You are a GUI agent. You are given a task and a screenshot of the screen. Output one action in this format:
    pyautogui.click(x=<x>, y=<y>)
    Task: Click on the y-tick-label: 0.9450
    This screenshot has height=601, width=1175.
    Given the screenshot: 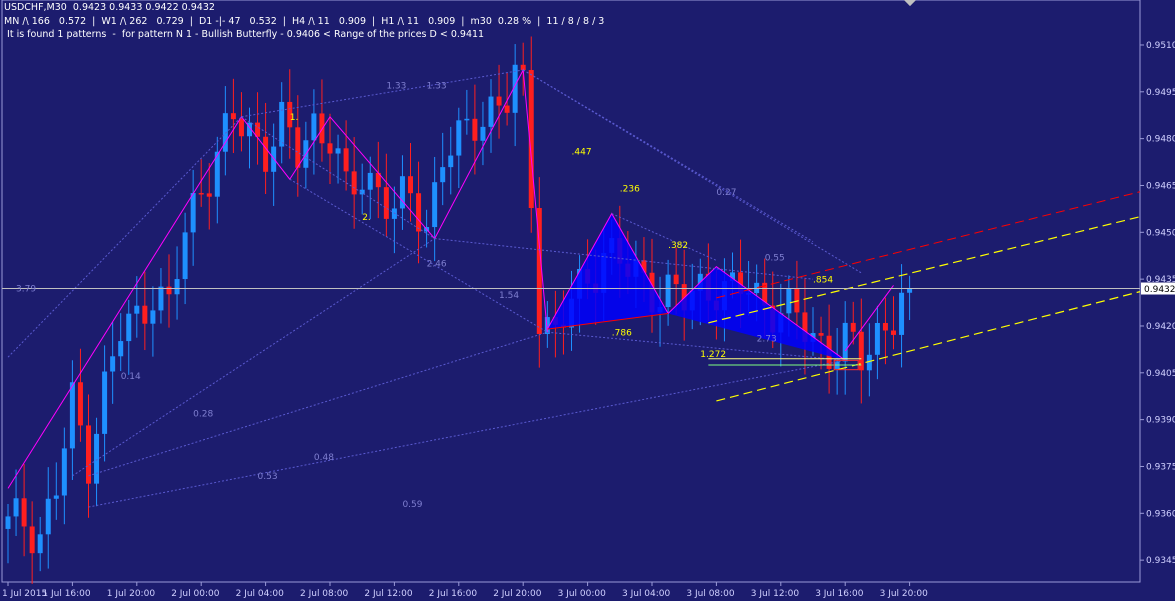 What is the action you would take?
    pyautogui.click(x=1160, y=233)
    